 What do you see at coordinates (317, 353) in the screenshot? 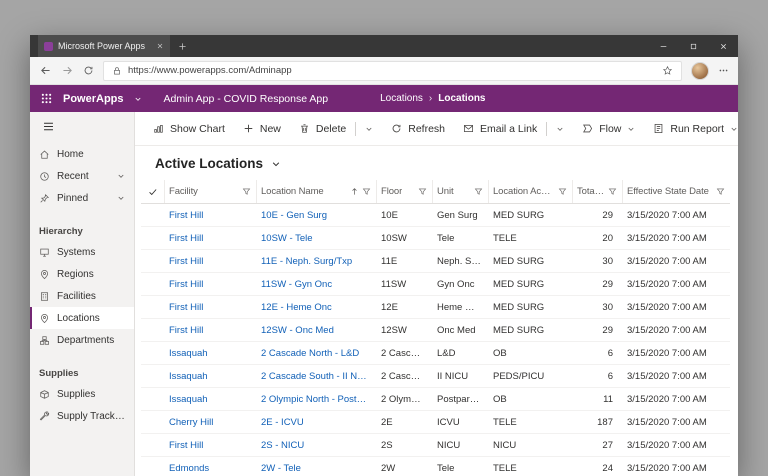
I see `cell-location_name: 2 Cascade North - L&D` at bounding box center [317, 353].